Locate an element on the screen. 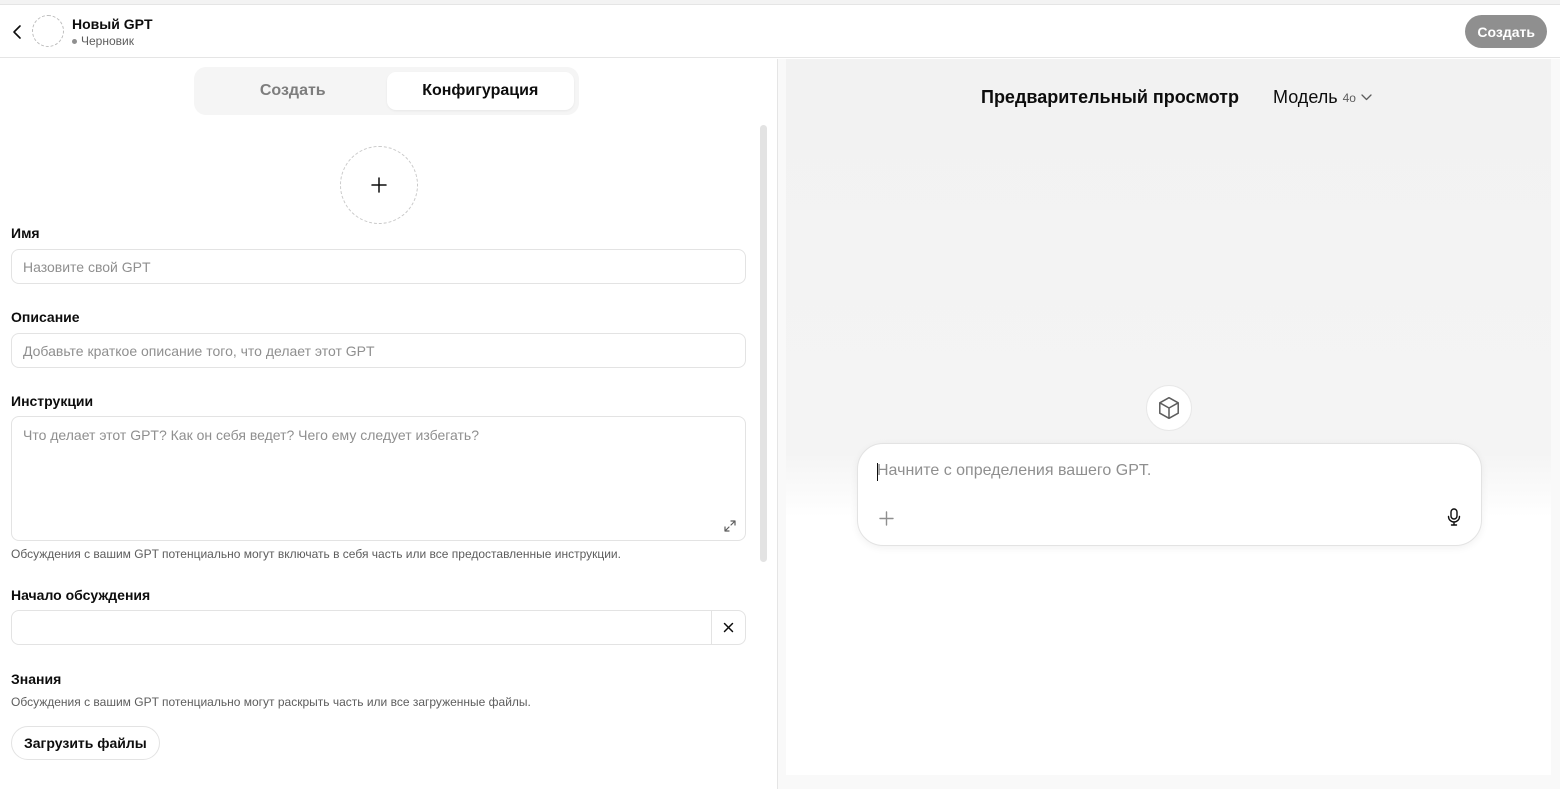 The image size is (1560, 789). close-icon is located at coordinates (728, 627).